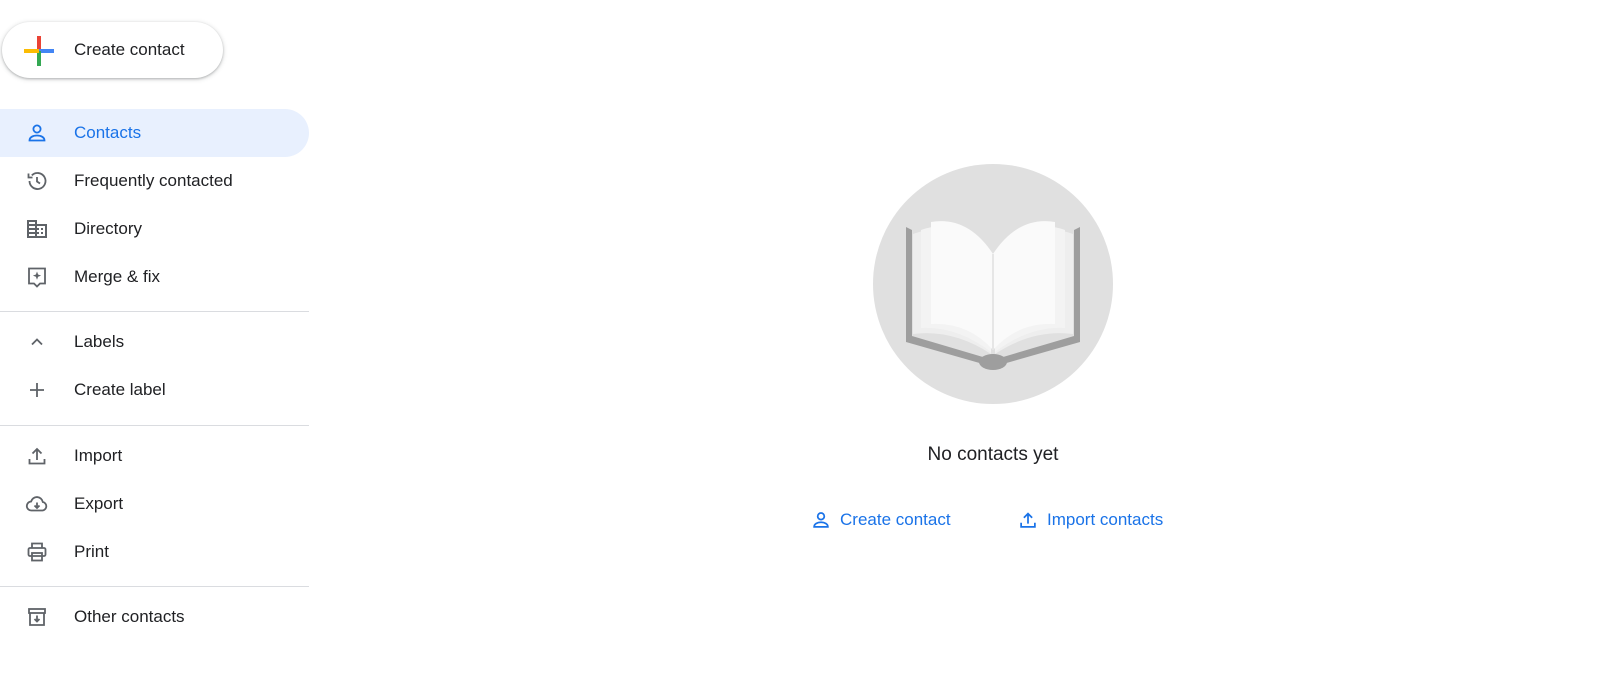  Describe the element at coordinates (1105, 519) in the screenshot. I see `import-contacts-link-label: Import contacts` at that location.